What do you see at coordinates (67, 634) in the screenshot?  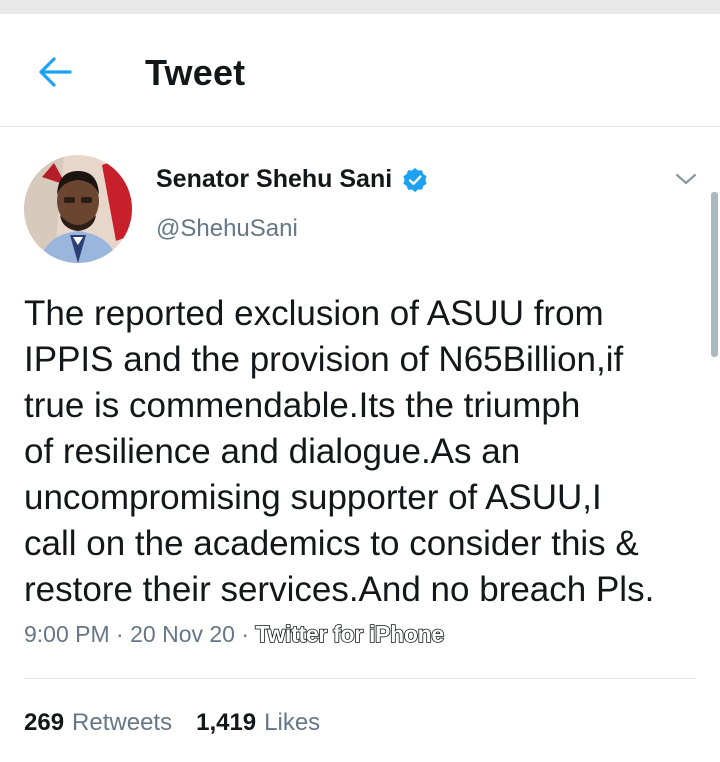 I see `tweet-time: 9:00 PM` at bounding box center [67, 634].